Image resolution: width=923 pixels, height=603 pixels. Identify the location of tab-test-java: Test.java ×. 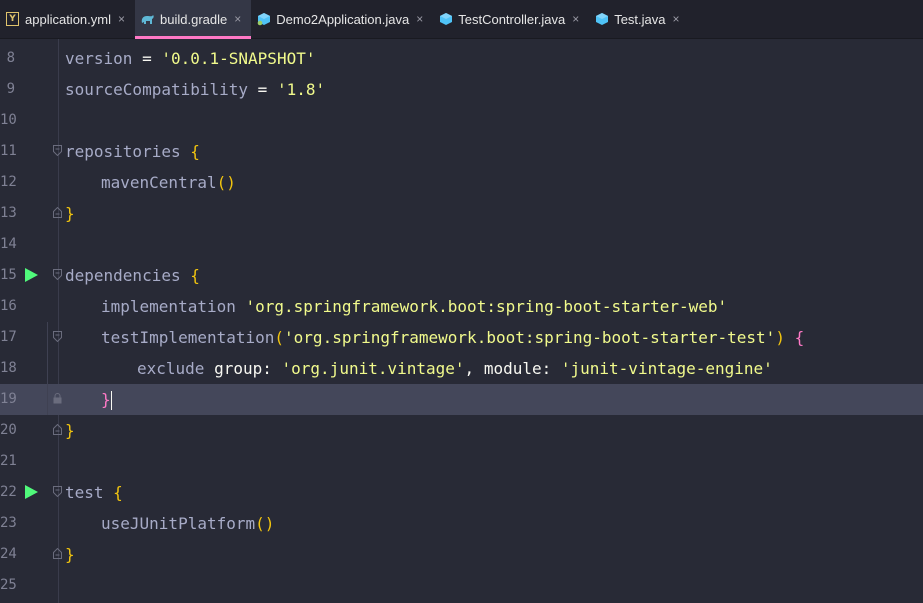
(639, 19).